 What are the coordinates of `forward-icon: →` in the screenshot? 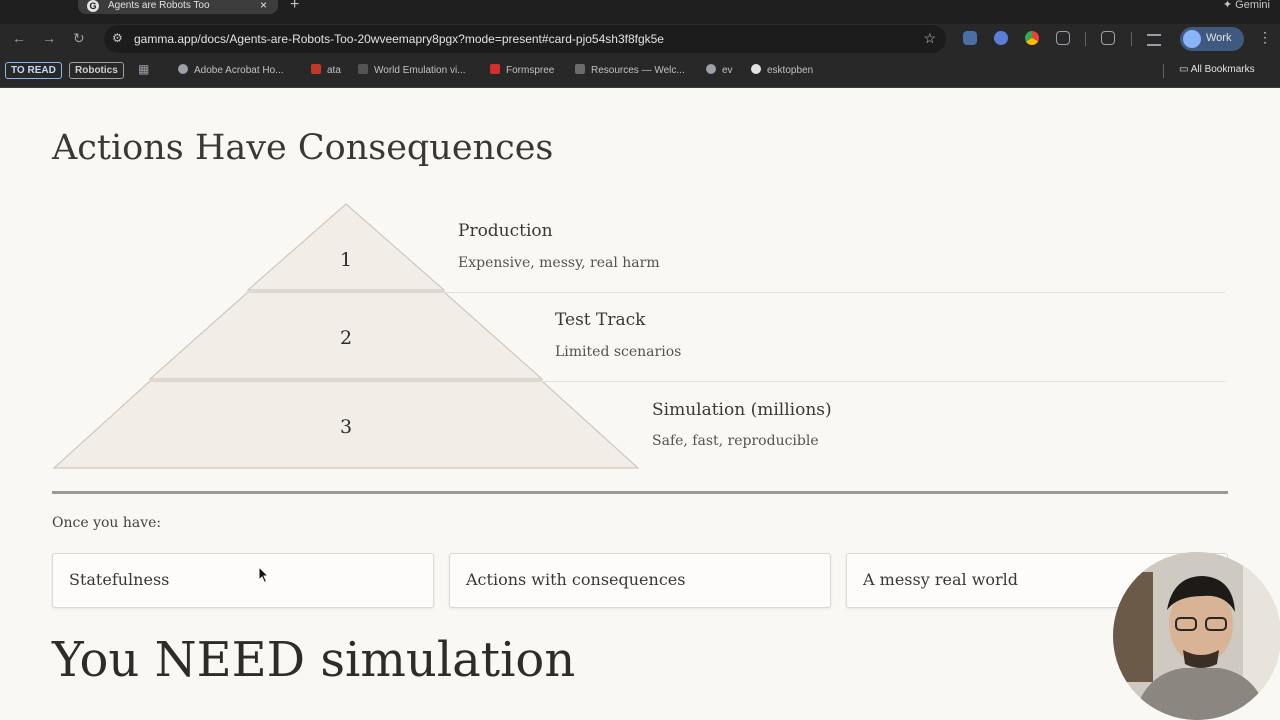 It's located at (49, 38).